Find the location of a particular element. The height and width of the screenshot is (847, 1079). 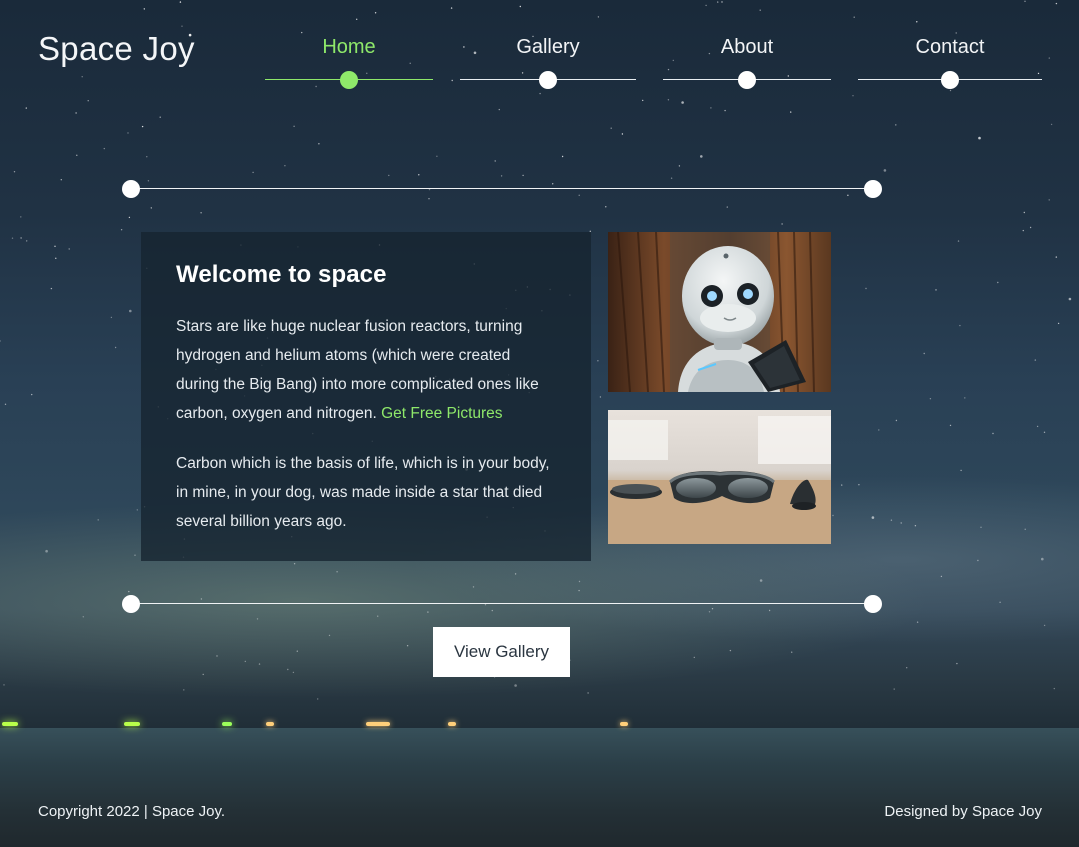

sea is located at coordinates (539, 787).